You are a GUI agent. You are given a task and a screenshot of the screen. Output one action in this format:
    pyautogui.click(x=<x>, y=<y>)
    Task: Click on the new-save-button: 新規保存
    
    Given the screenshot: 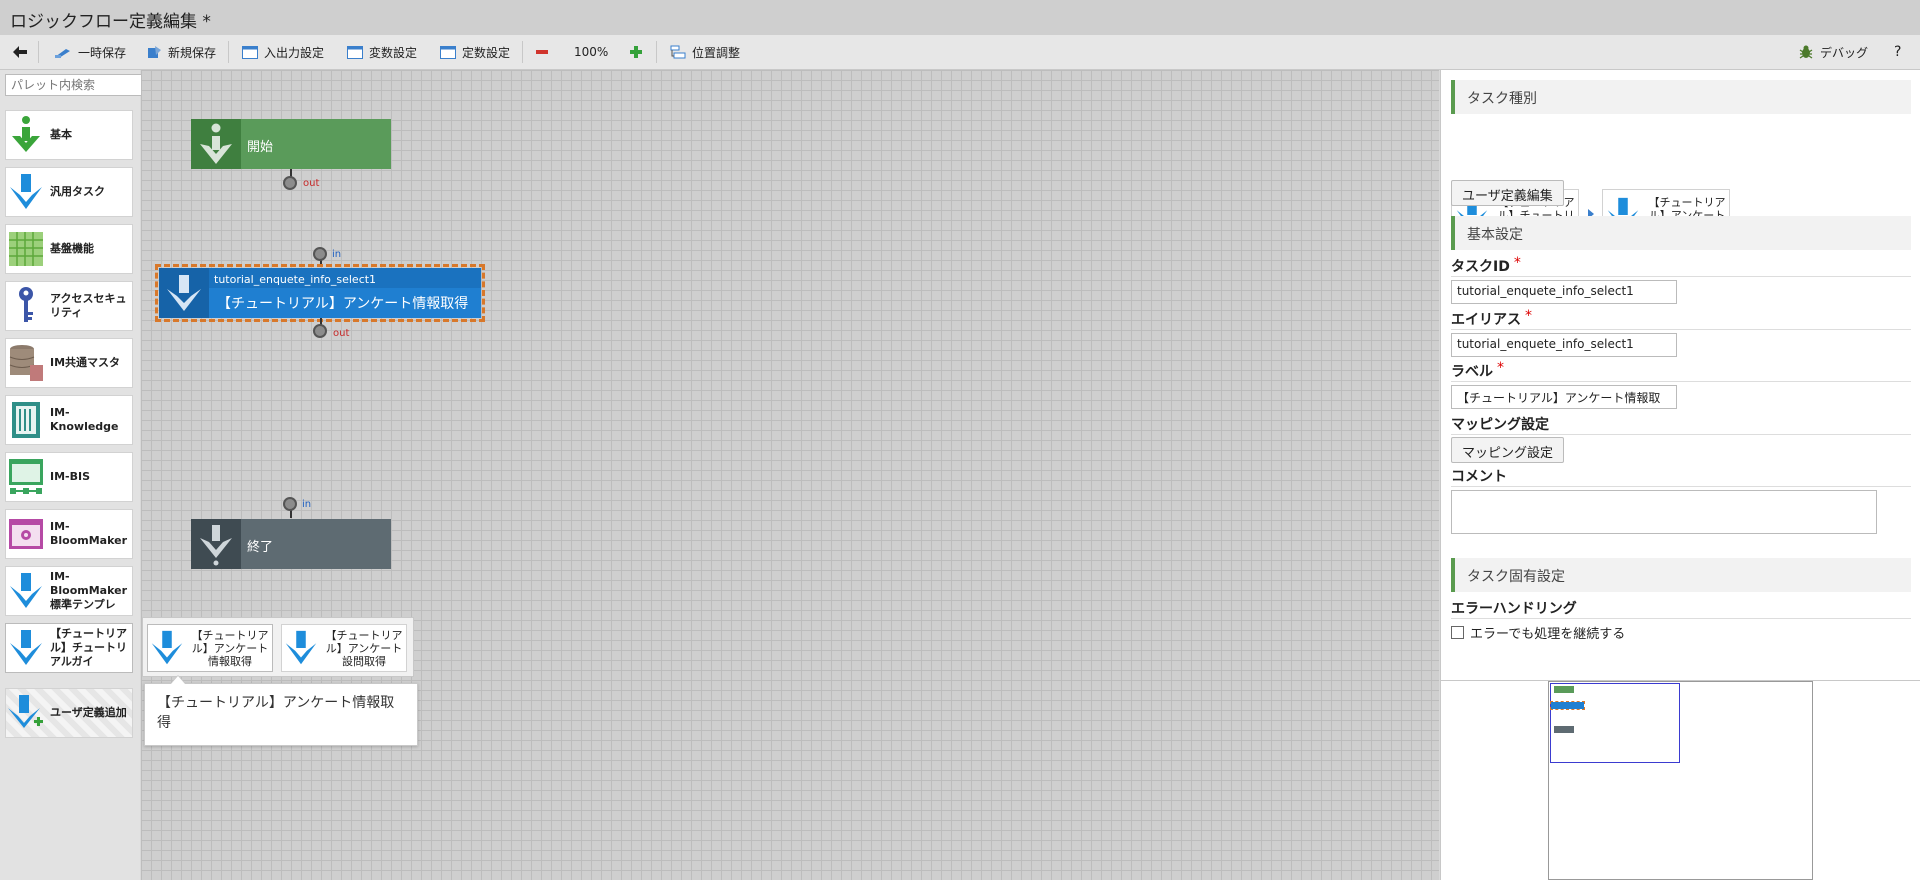 What is the action you would take?
    pyautogui.click(x=181, y=52)
    